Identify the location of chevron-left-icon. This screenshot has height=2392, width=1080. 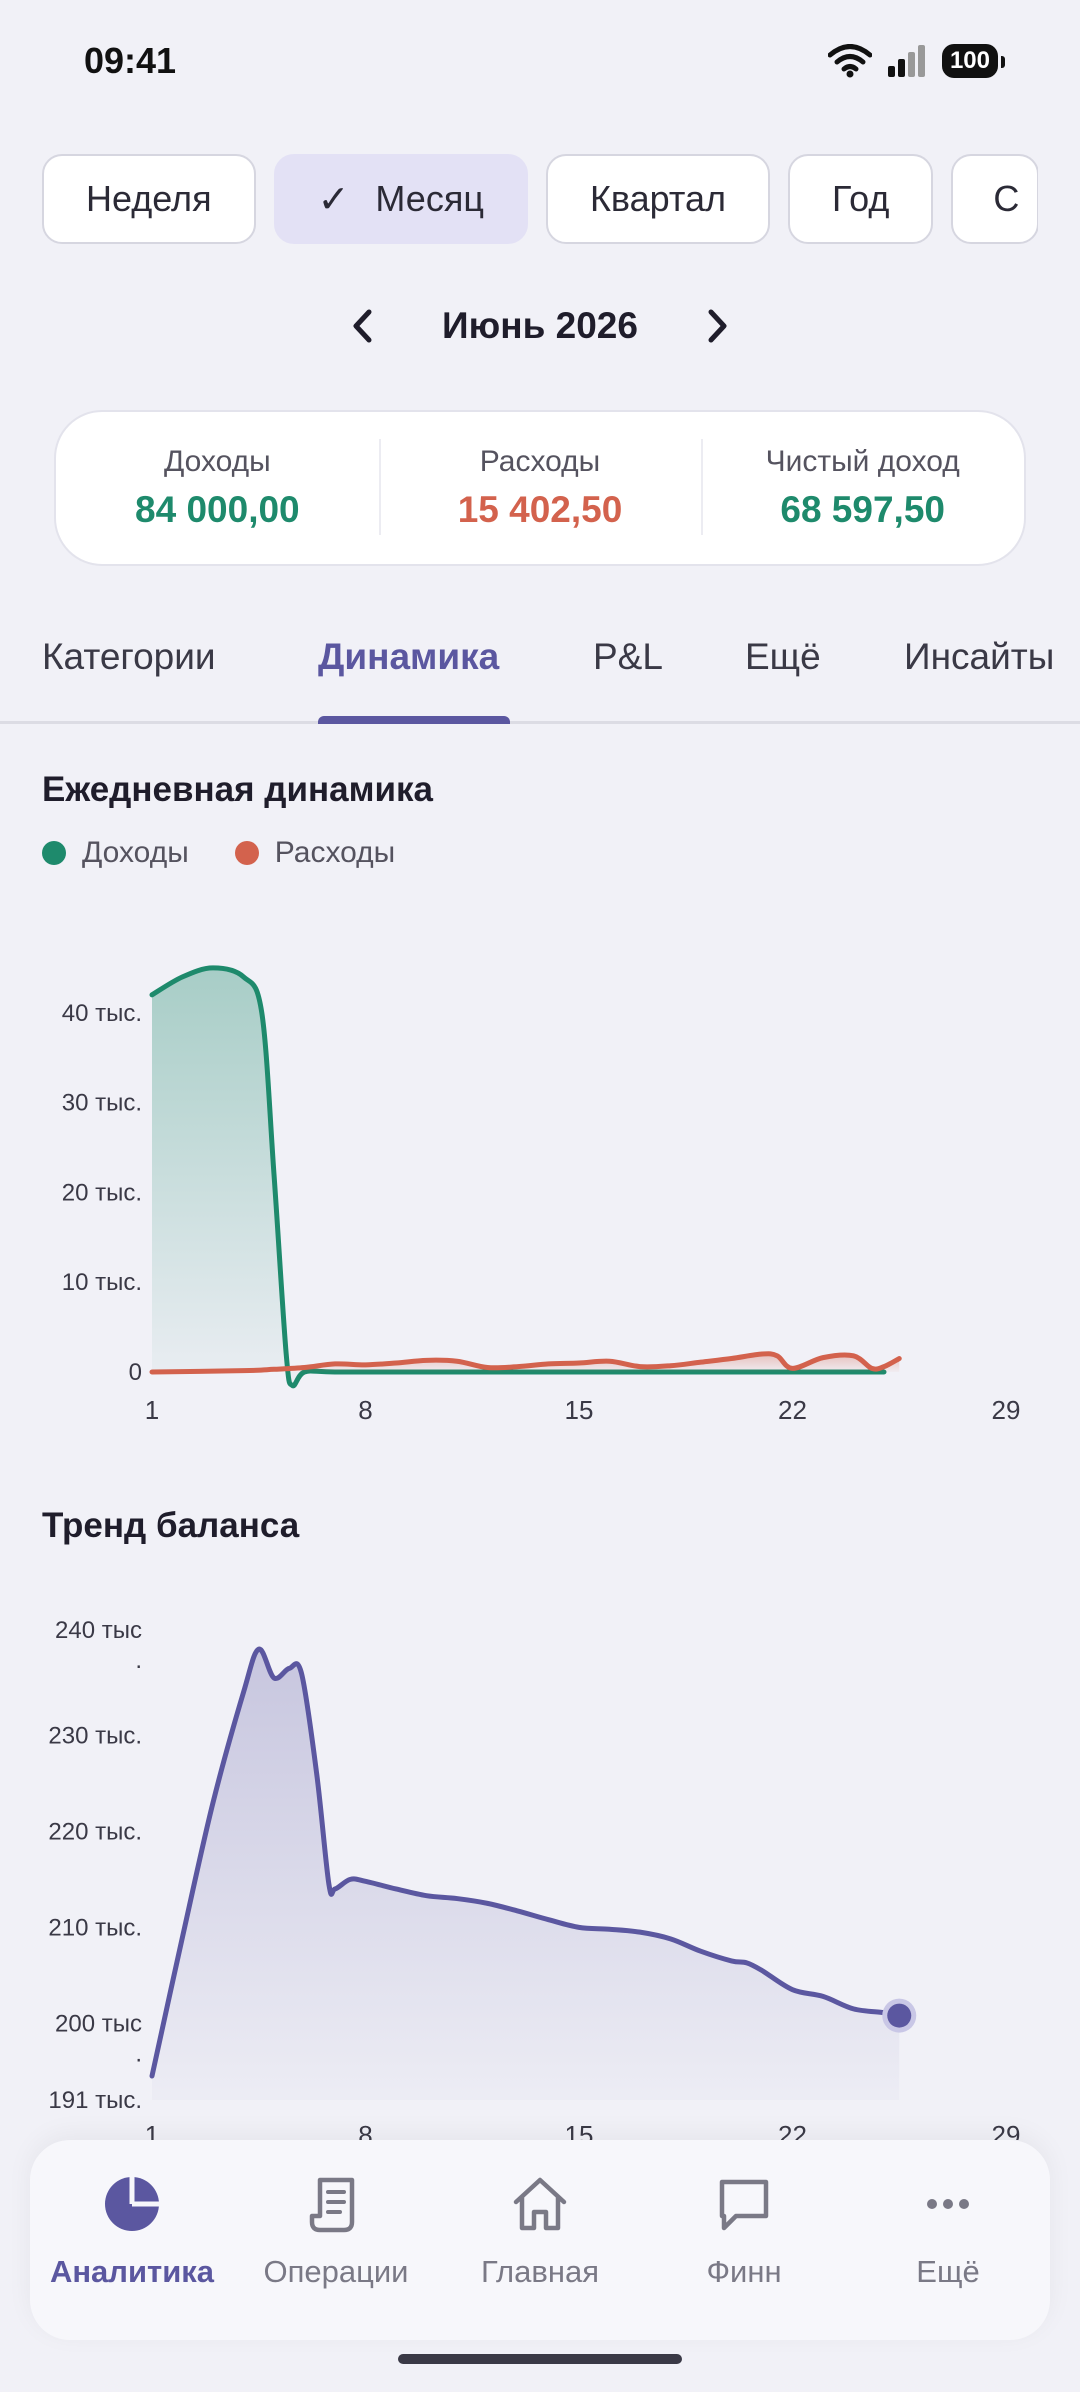
(362, 326).